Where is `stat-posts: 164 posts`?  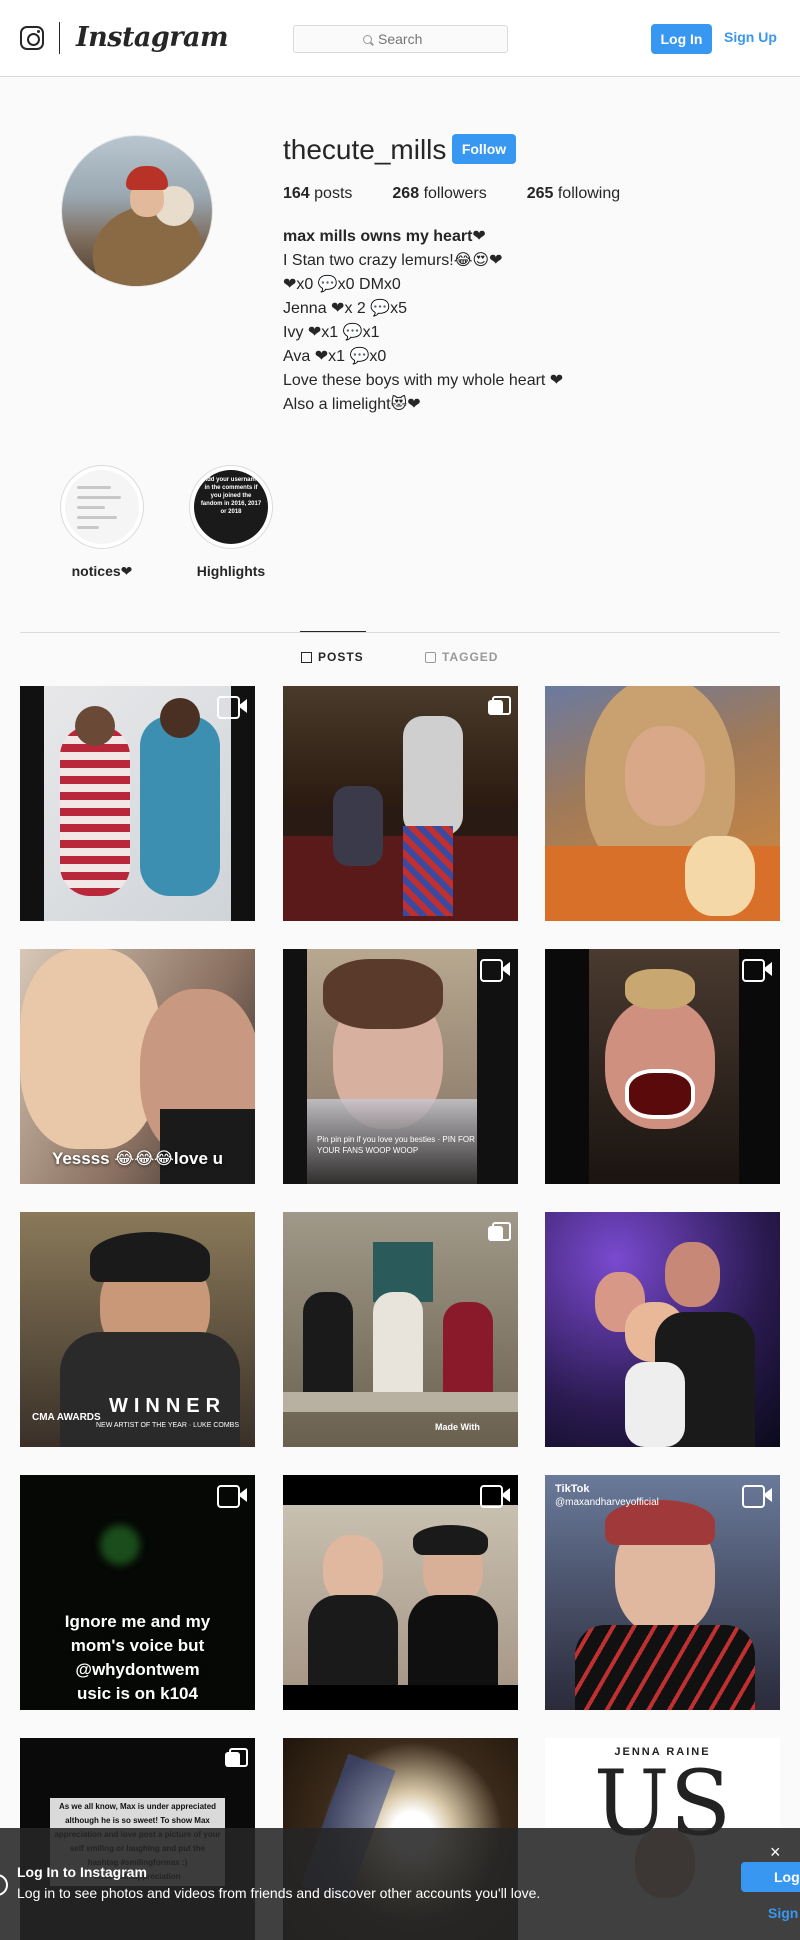 stat-posts: 164 posts is located at coordinates (318, 193).